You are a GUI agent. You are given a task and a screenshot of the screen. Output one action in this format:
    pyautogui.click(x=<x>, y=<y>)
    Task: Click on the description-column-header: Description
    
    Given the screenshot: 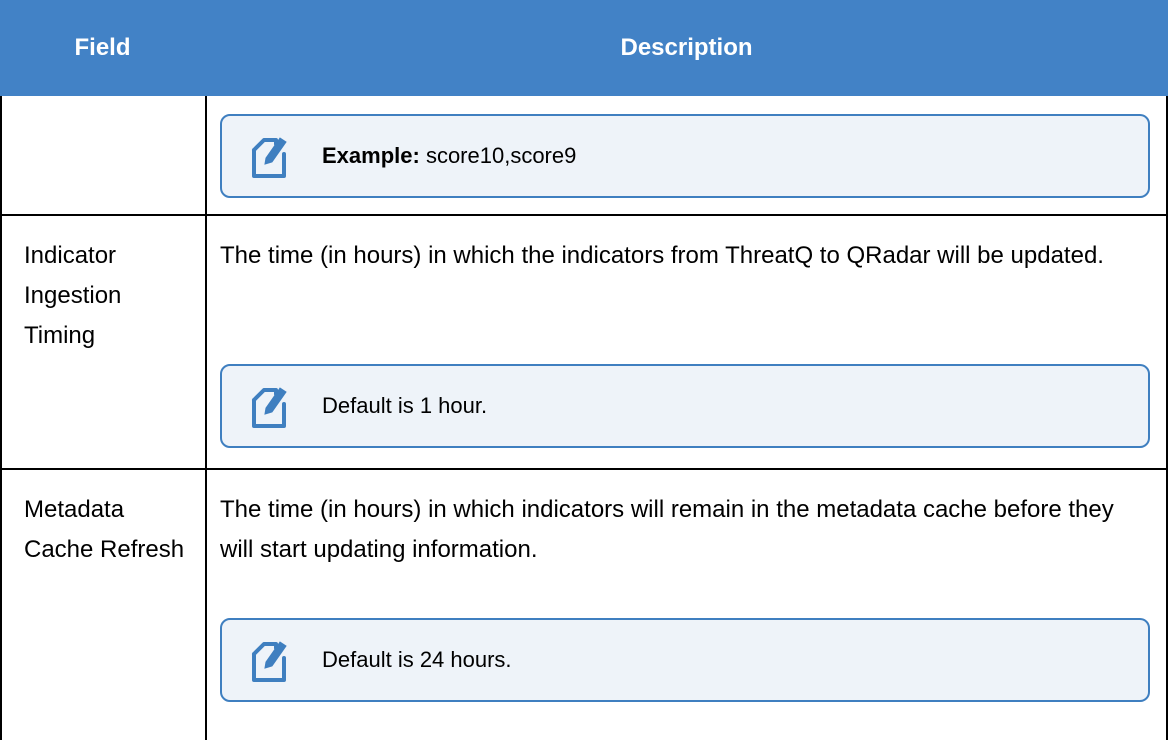 What is the action you would take?
    pyautogui.click(x=686, y=47)
    